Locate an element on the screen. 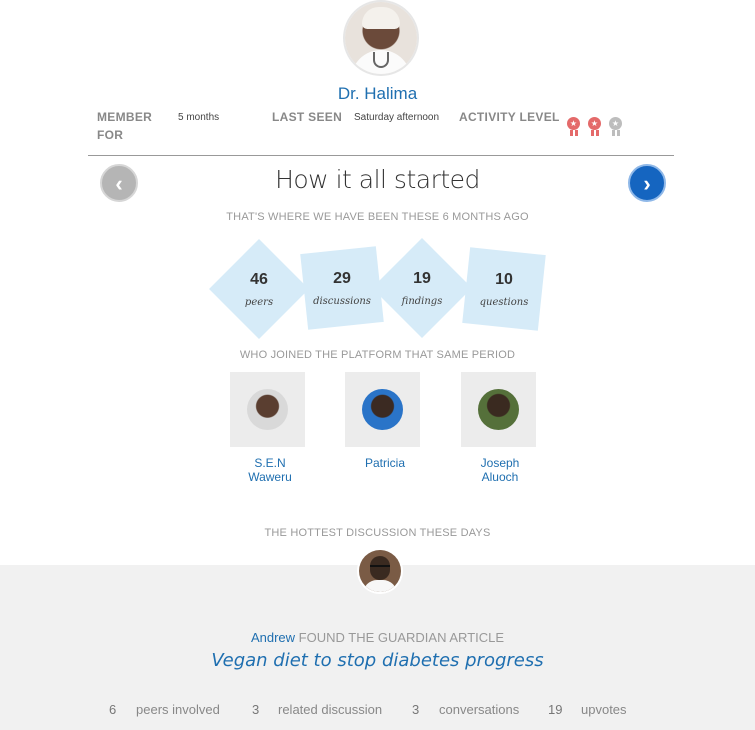 This screenshot has width=755, height=730. stat-label: upvotes is located at coordinates (604, 709).